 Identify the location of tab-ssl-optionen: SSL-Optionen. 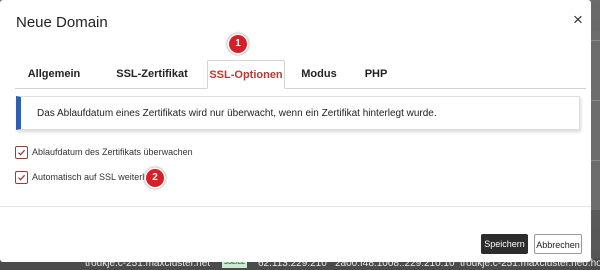
(246, 74).